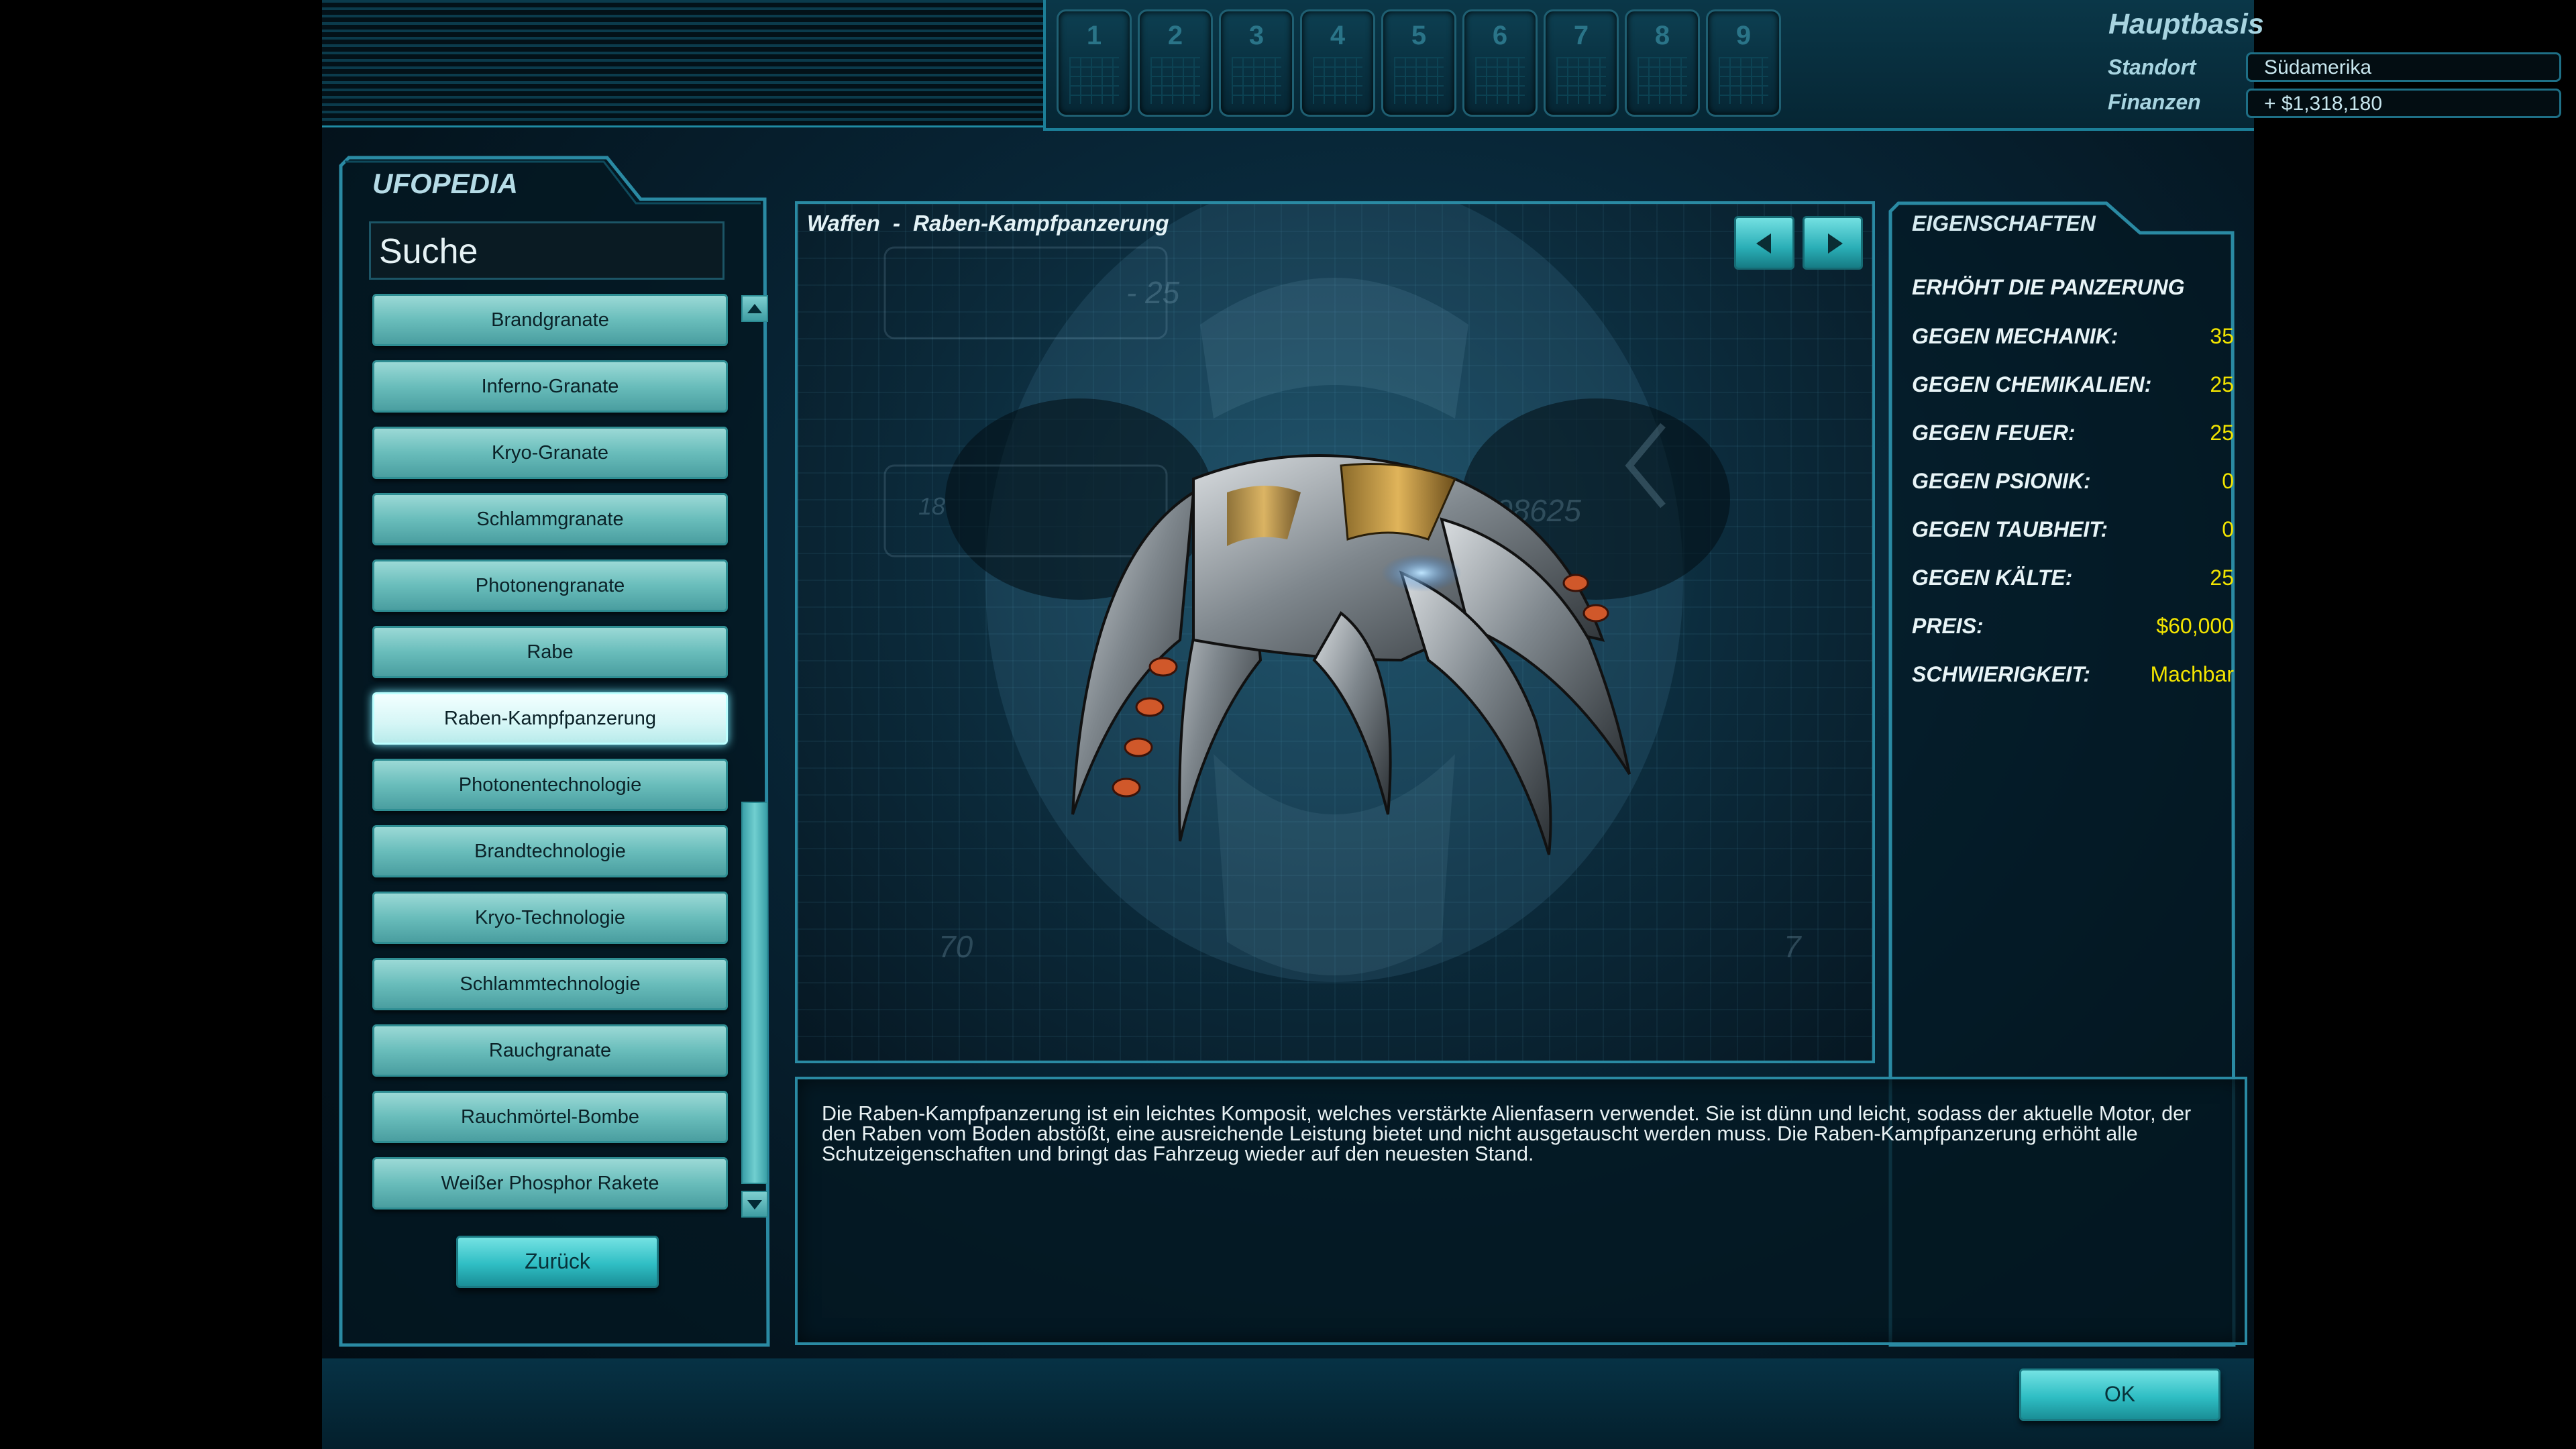 The height and width of the screenshot is (1449, 2576). What do you see at coordinates (1041, 223) in the screenshot?
I see `viewer-item-name: Raben-Kampfpanzerung` at bounding box center [1041, 223].